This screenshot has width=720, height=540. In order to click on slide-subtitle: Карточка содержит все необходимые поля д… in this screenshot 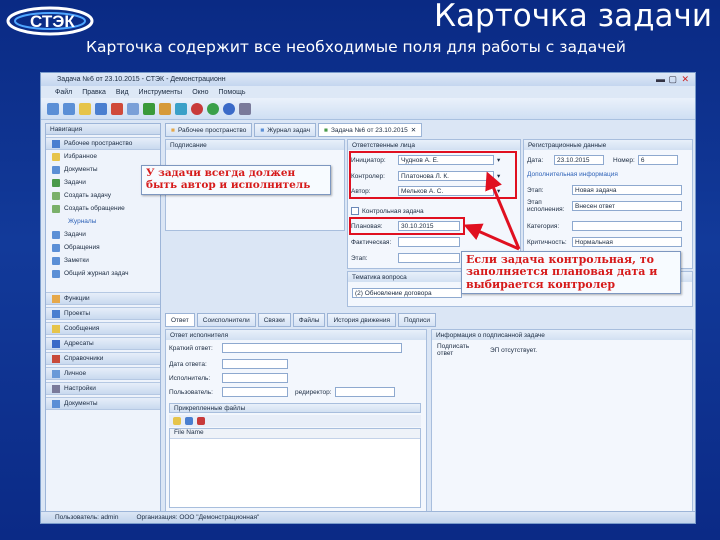, I will do `click(356, 47)`.